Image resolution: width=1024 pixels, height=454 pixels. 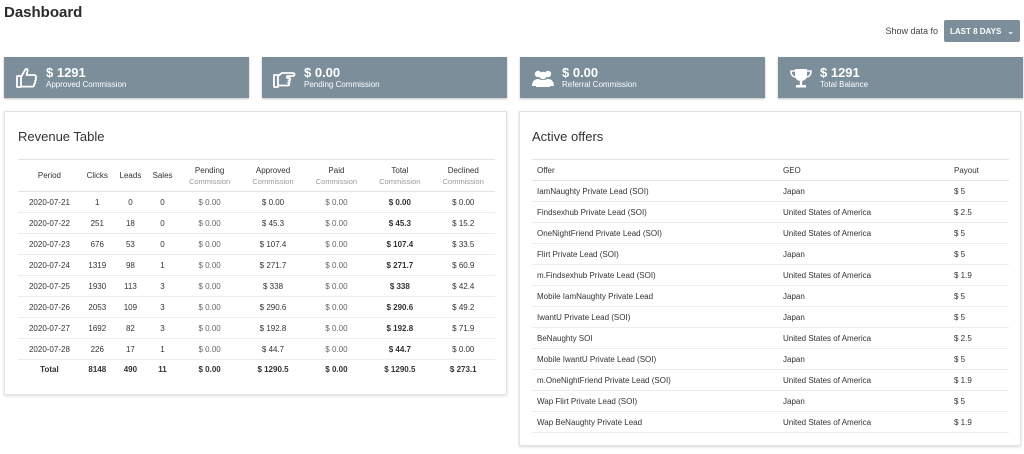 What do you see at coordinates (400, 265) in the screenshot?
I see `table-cell: $ 271.7` at bounding box center [400, 265].